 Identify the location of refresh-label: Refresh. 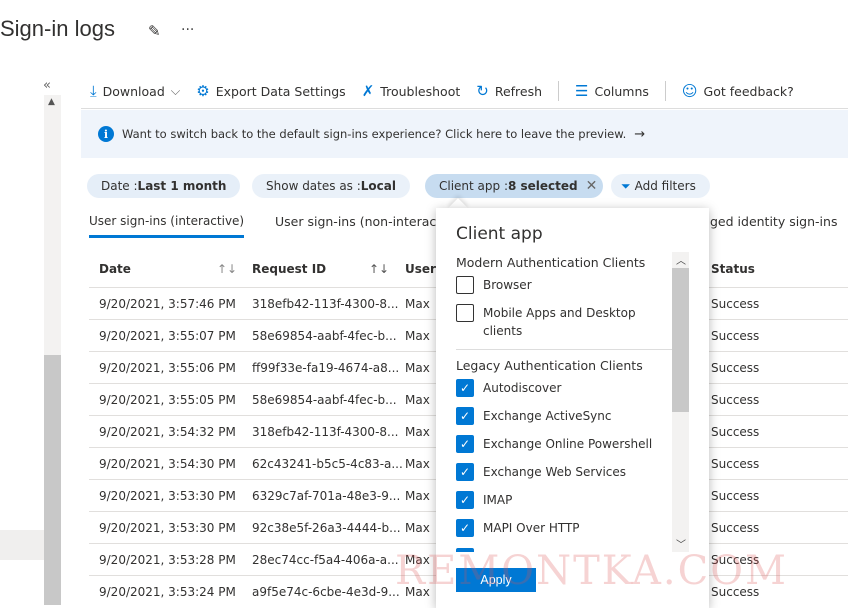
(518, 91).